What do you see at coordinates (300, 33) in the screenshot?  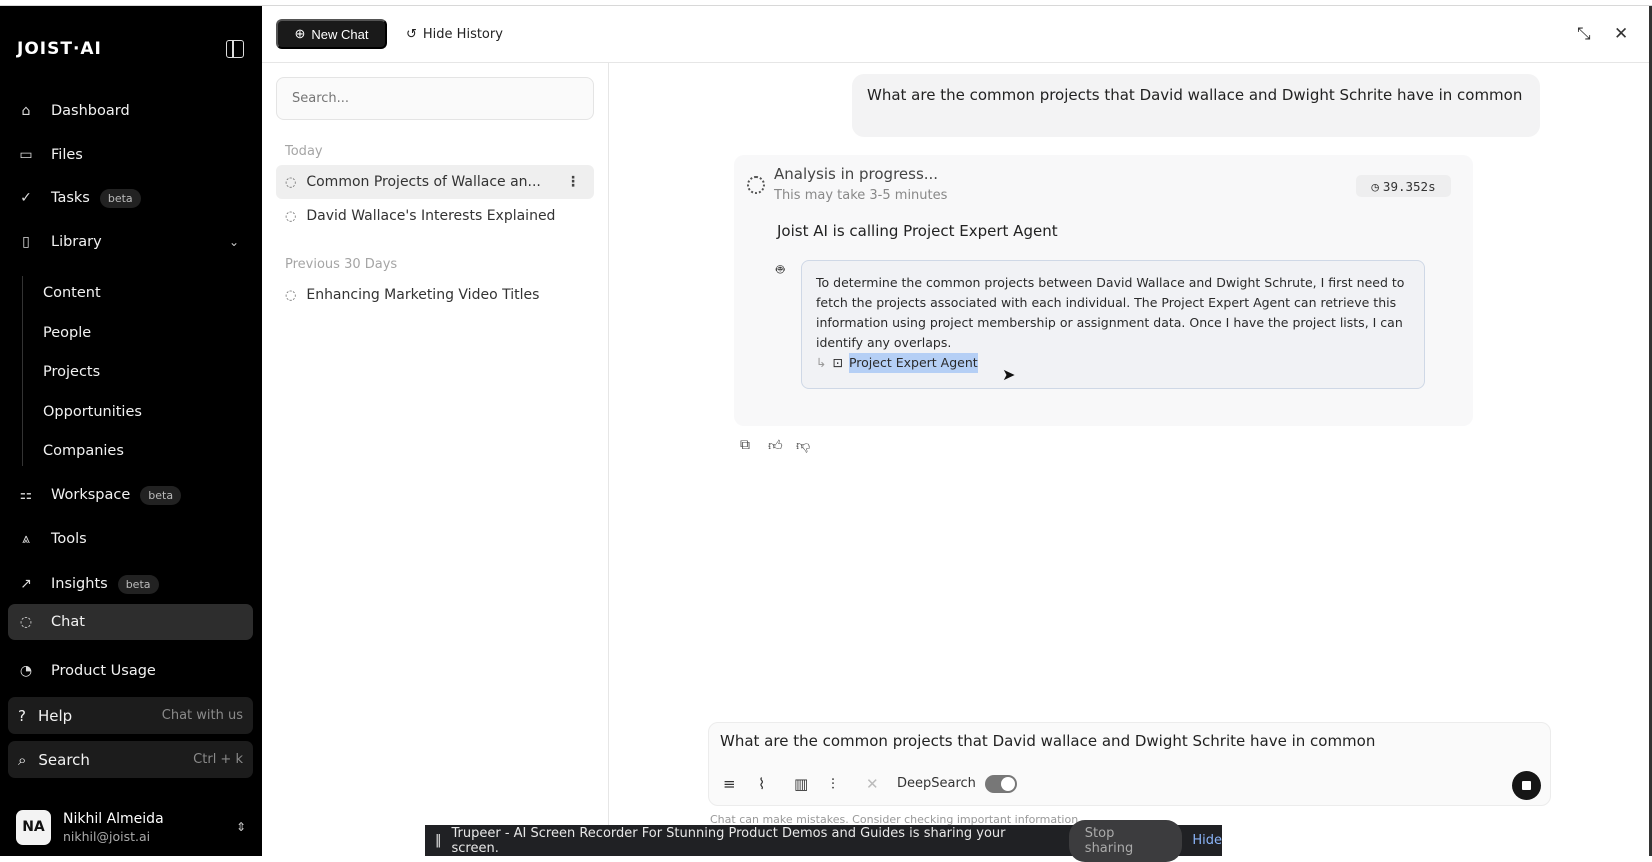 I see `plus-chat-icon: ⊕` at bounding box center [300, 33].